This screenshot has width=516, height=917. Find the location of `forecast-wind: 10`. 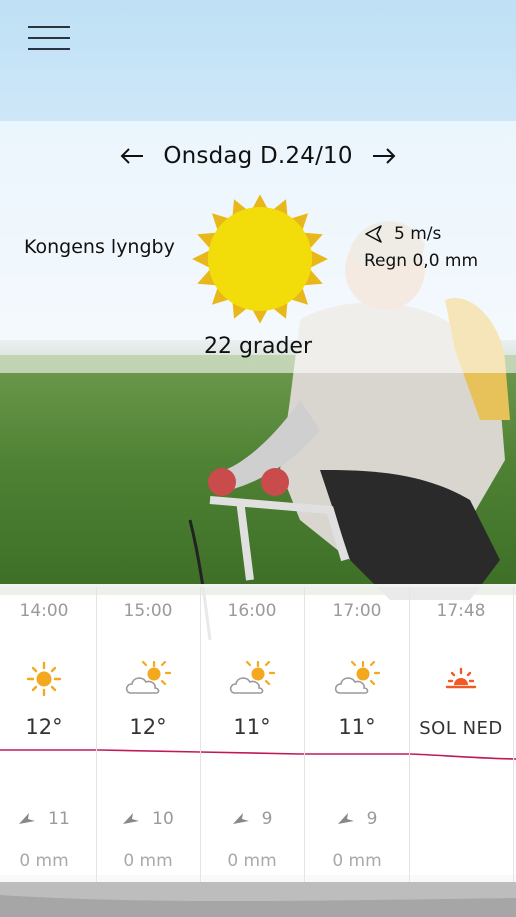

forecast-wind: 10 is located at coordinates (148, 819).